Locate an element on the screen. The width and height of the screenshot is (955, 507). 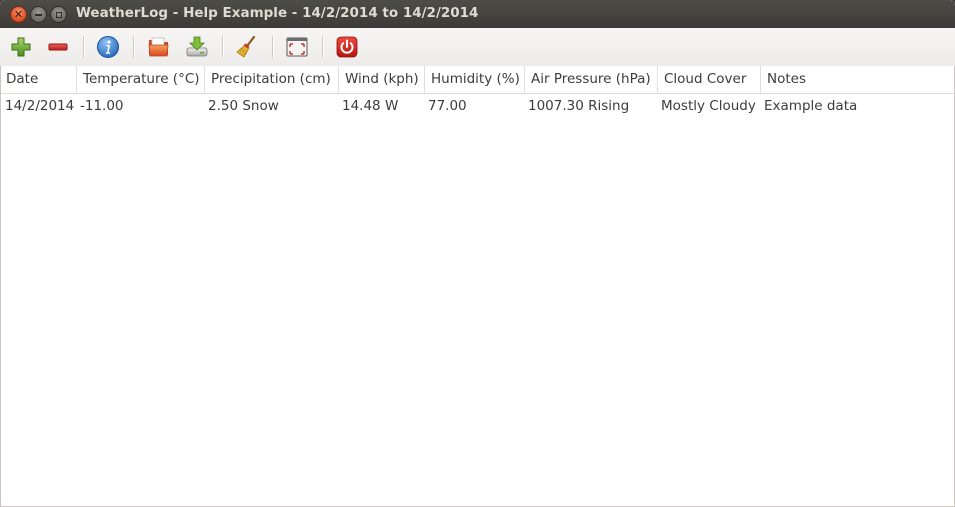
cell-precipitation: 2.50 Snow is located at coordinates (243, 106).